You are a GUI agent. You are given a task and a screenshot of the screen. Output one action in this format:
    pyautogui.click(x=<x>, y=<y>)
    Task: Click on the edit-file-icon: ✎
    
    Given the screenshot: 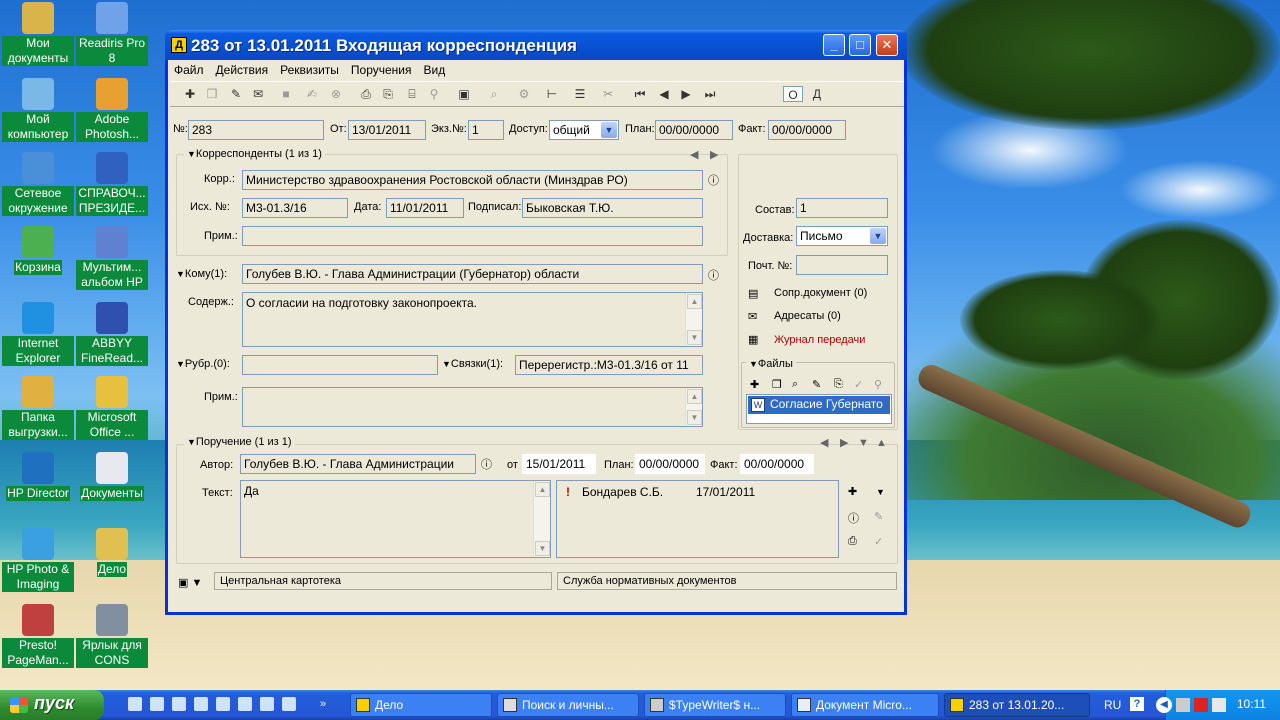 What is the action you would take?
    pyautogui.click(x=816, y=384)
    